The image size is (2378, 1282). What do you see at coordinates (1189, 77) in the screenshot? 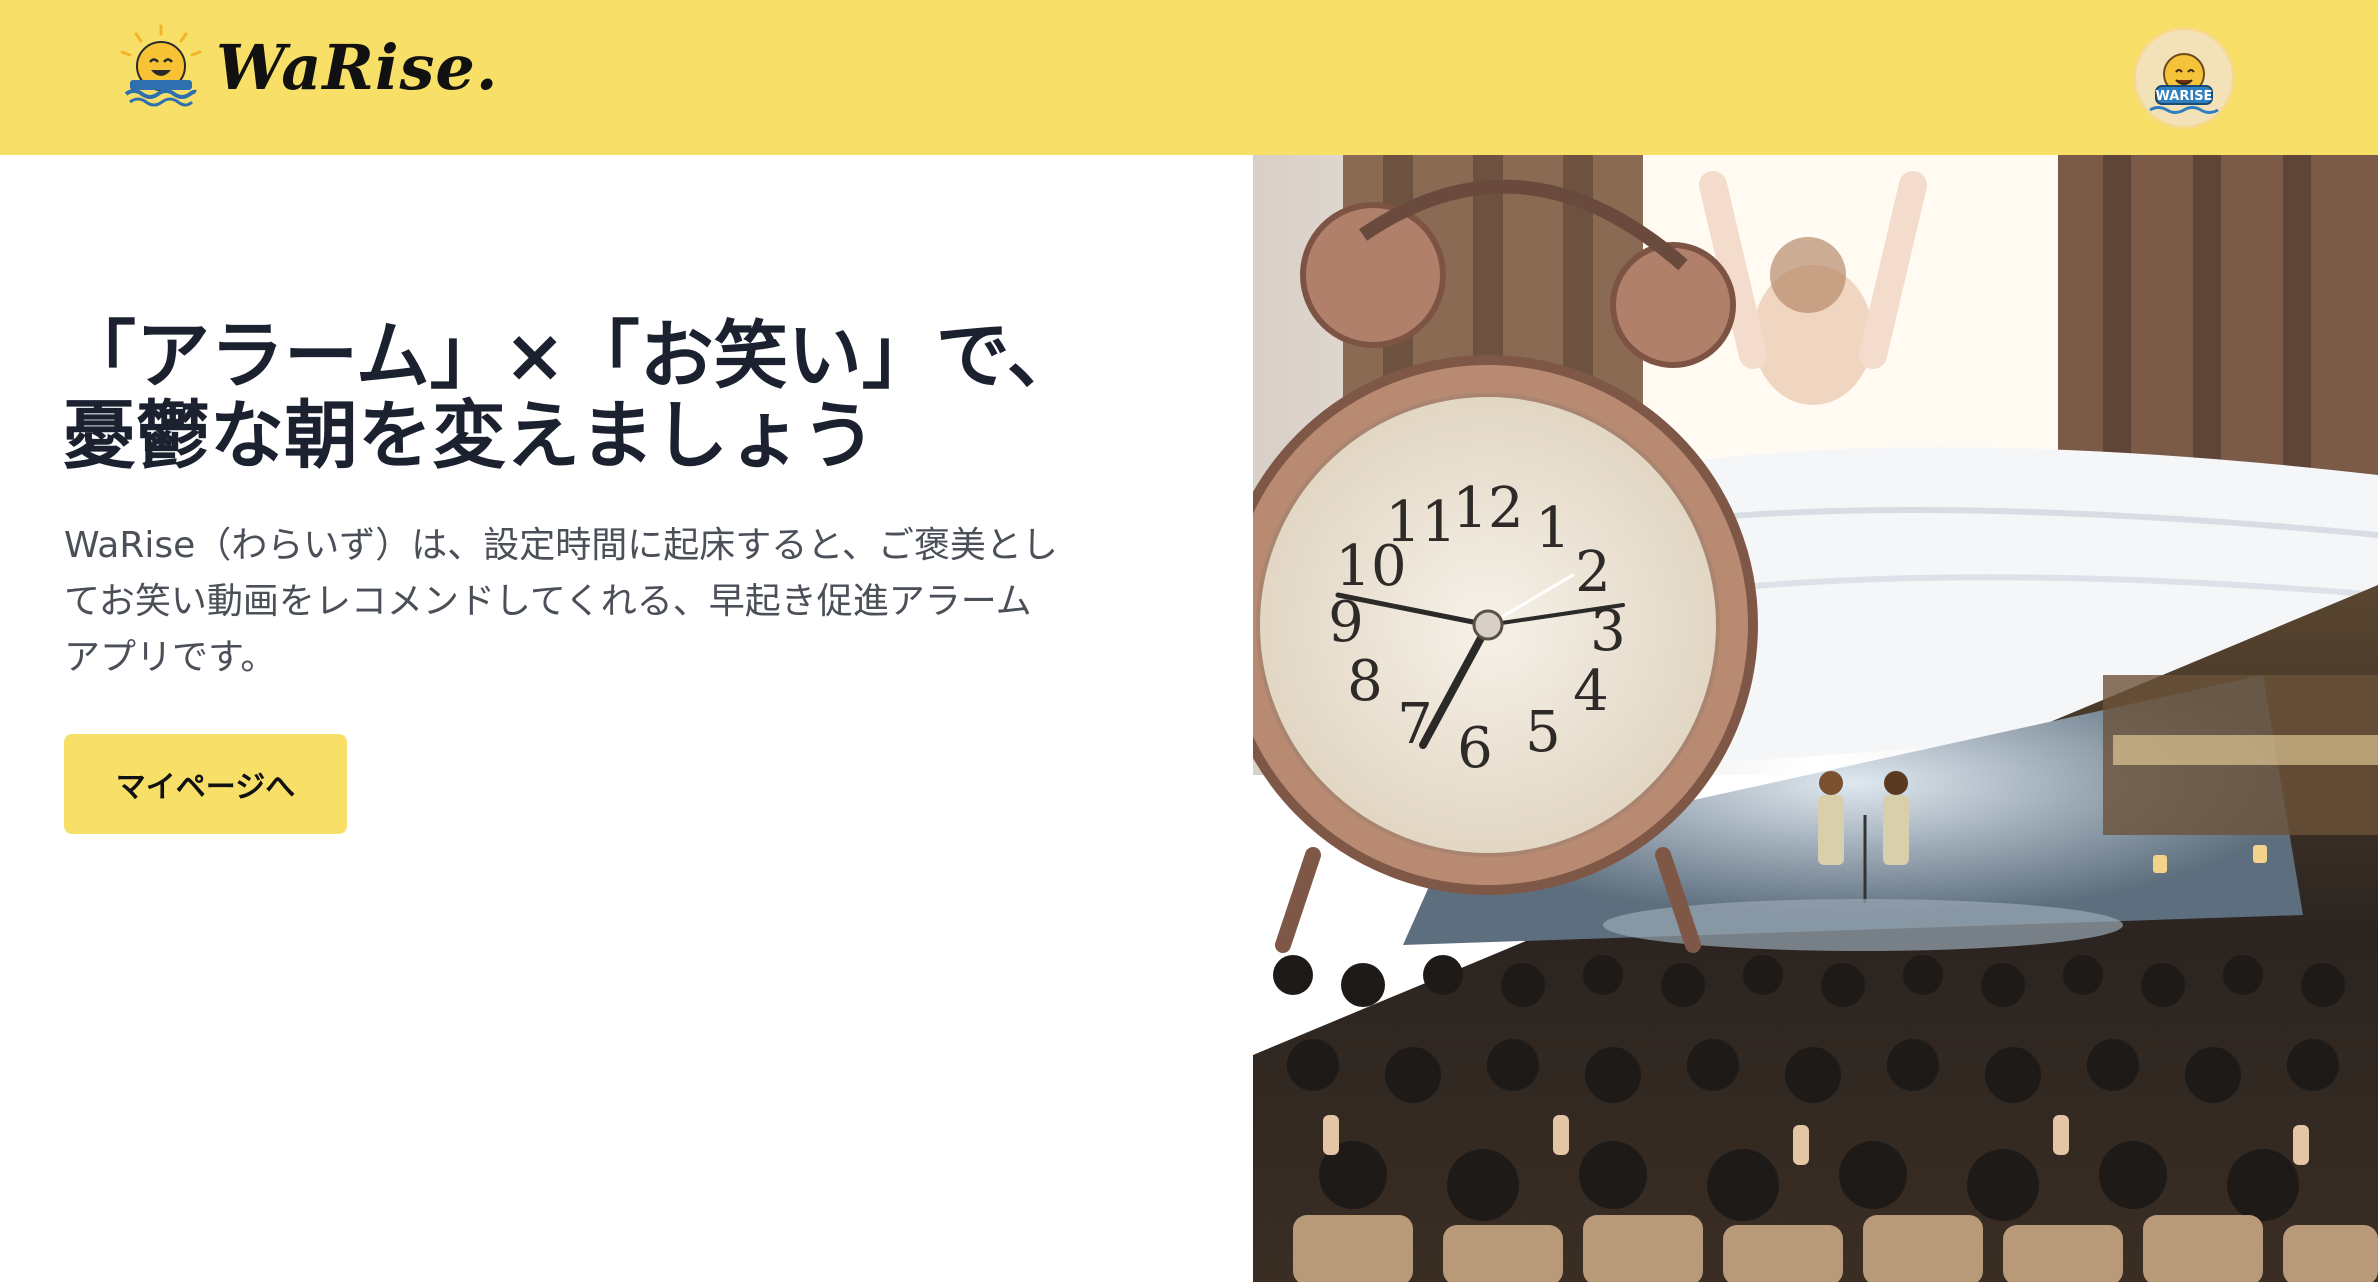
I see `site-header: WaRise. WARISE` at bounding box center [1189, 77].